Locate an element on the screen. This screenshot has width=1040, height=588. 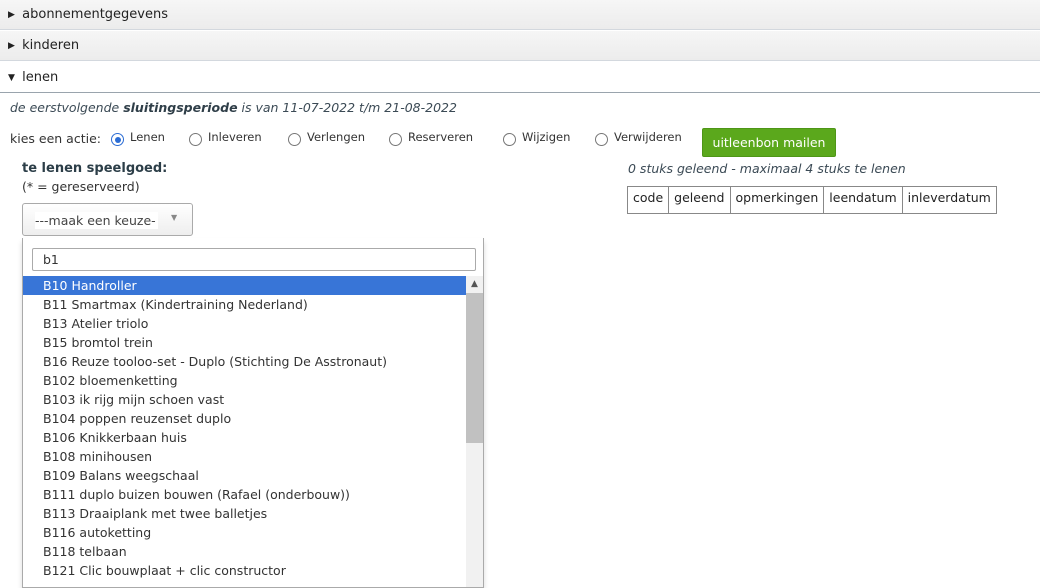
toy-option: B109 Balans weegschaal is located at coordinates (244, 475).